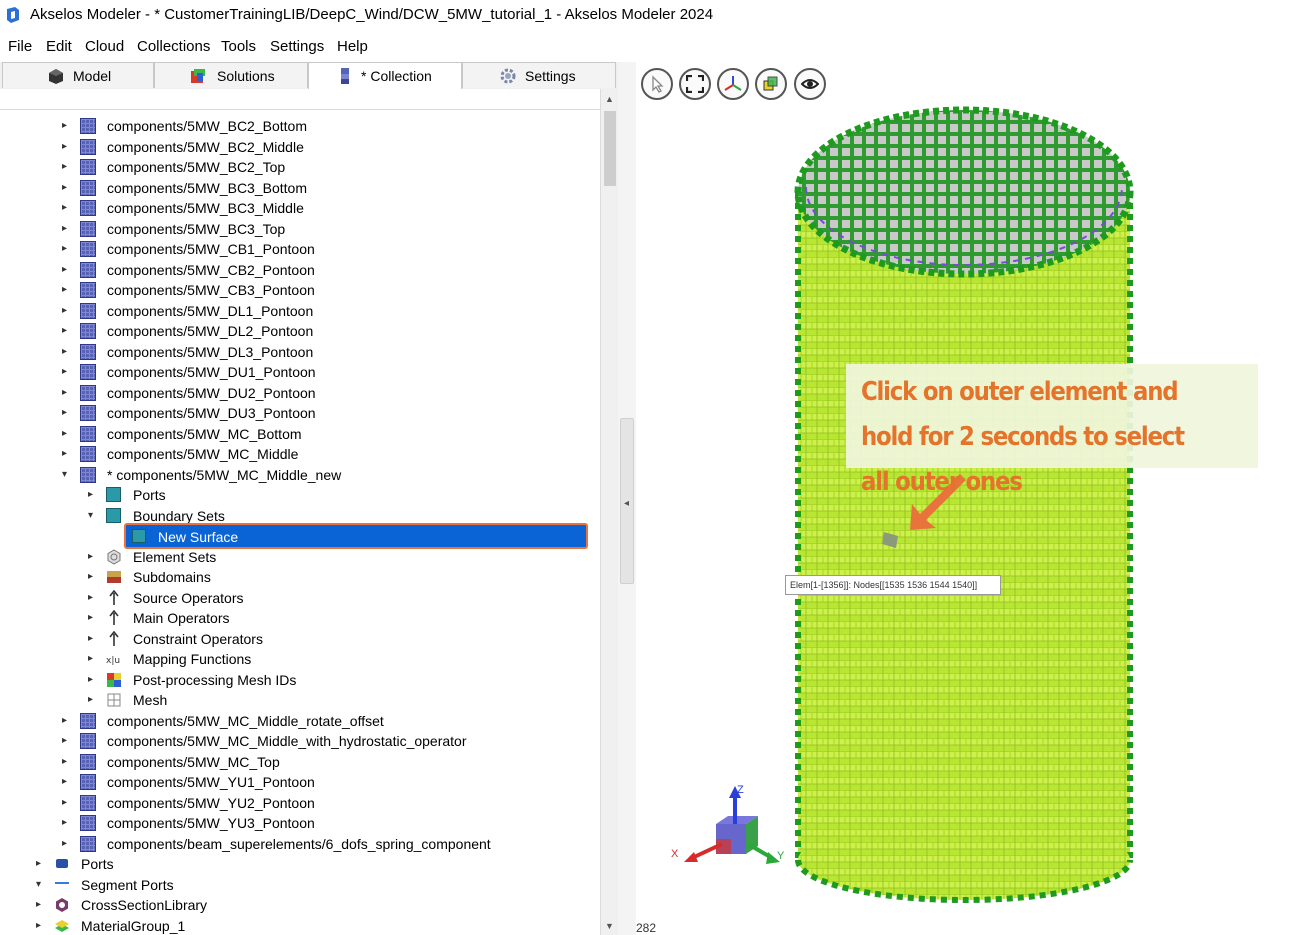 The image size is (1304, 935). I want to click on collapse-handle-icon: ◂, so click(626, 503).